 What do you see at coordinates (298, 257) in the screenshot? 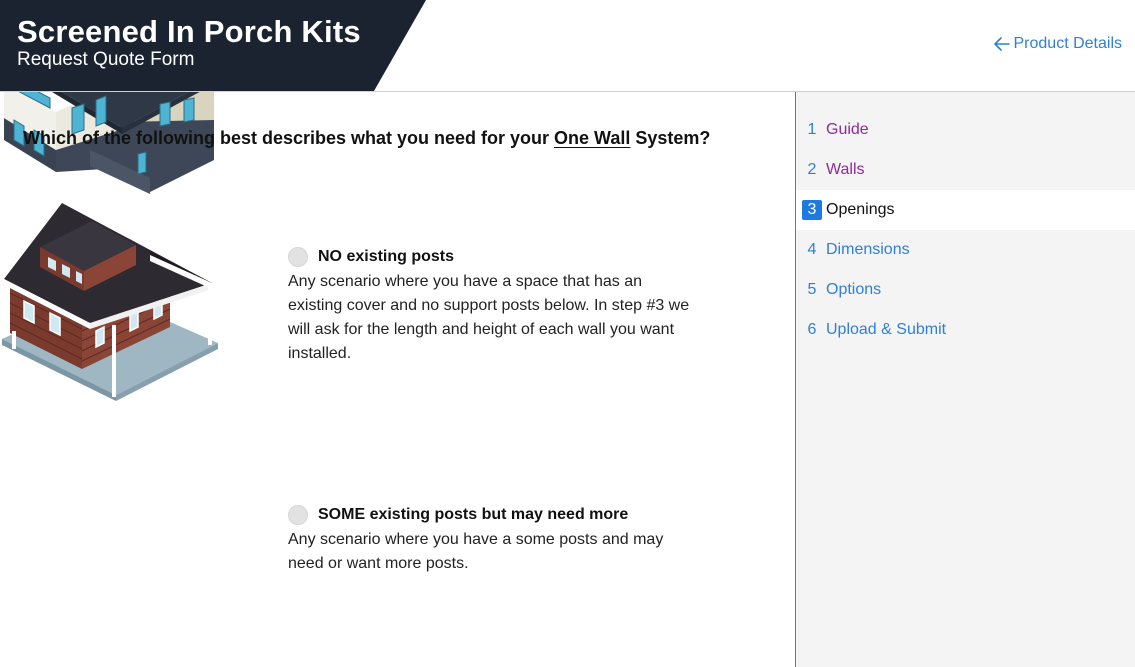
I see `option-1-radio` at bounding box center [298, 257].